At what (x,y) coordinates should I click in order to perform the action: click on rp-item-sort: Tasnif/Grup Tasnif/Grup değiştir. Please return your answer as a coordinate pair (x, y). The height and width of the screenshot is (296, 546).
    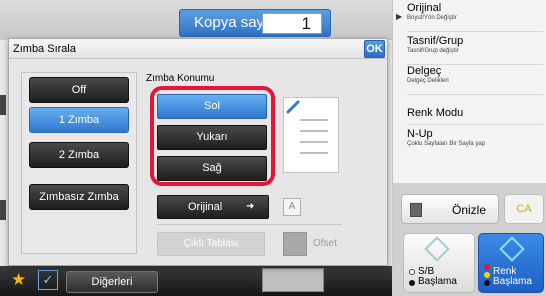
    Looking at the image, I should click on (475, 50).